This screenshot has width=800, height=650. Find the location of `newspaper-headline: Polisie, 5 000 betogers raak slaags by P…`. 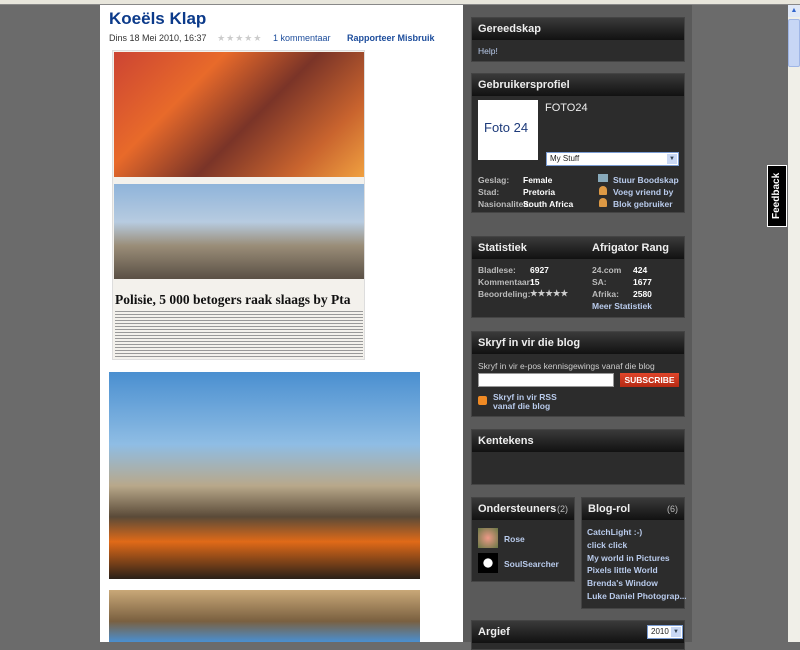

newspaper-headline: Polisie, 5 000 betogers raak slaags by P… is located at coordinates (233, 299).